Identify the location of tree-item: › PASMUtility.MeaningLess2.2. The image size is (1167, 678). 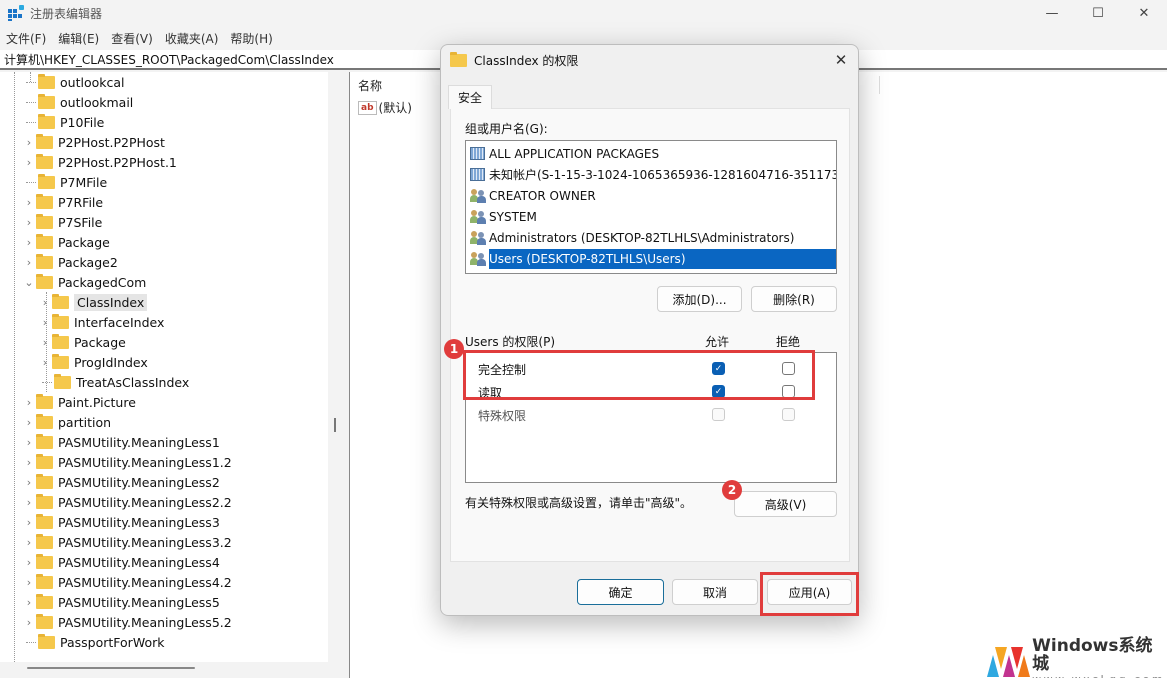
(127, 502).